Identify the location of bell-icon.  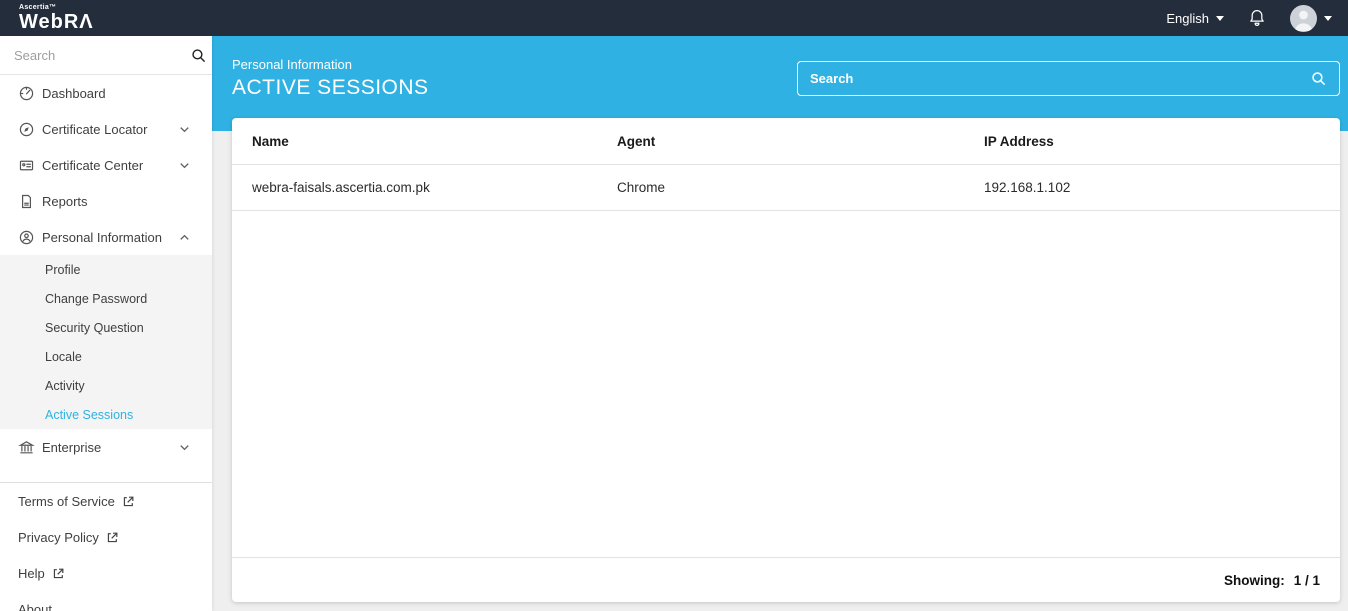
(1257, 18).